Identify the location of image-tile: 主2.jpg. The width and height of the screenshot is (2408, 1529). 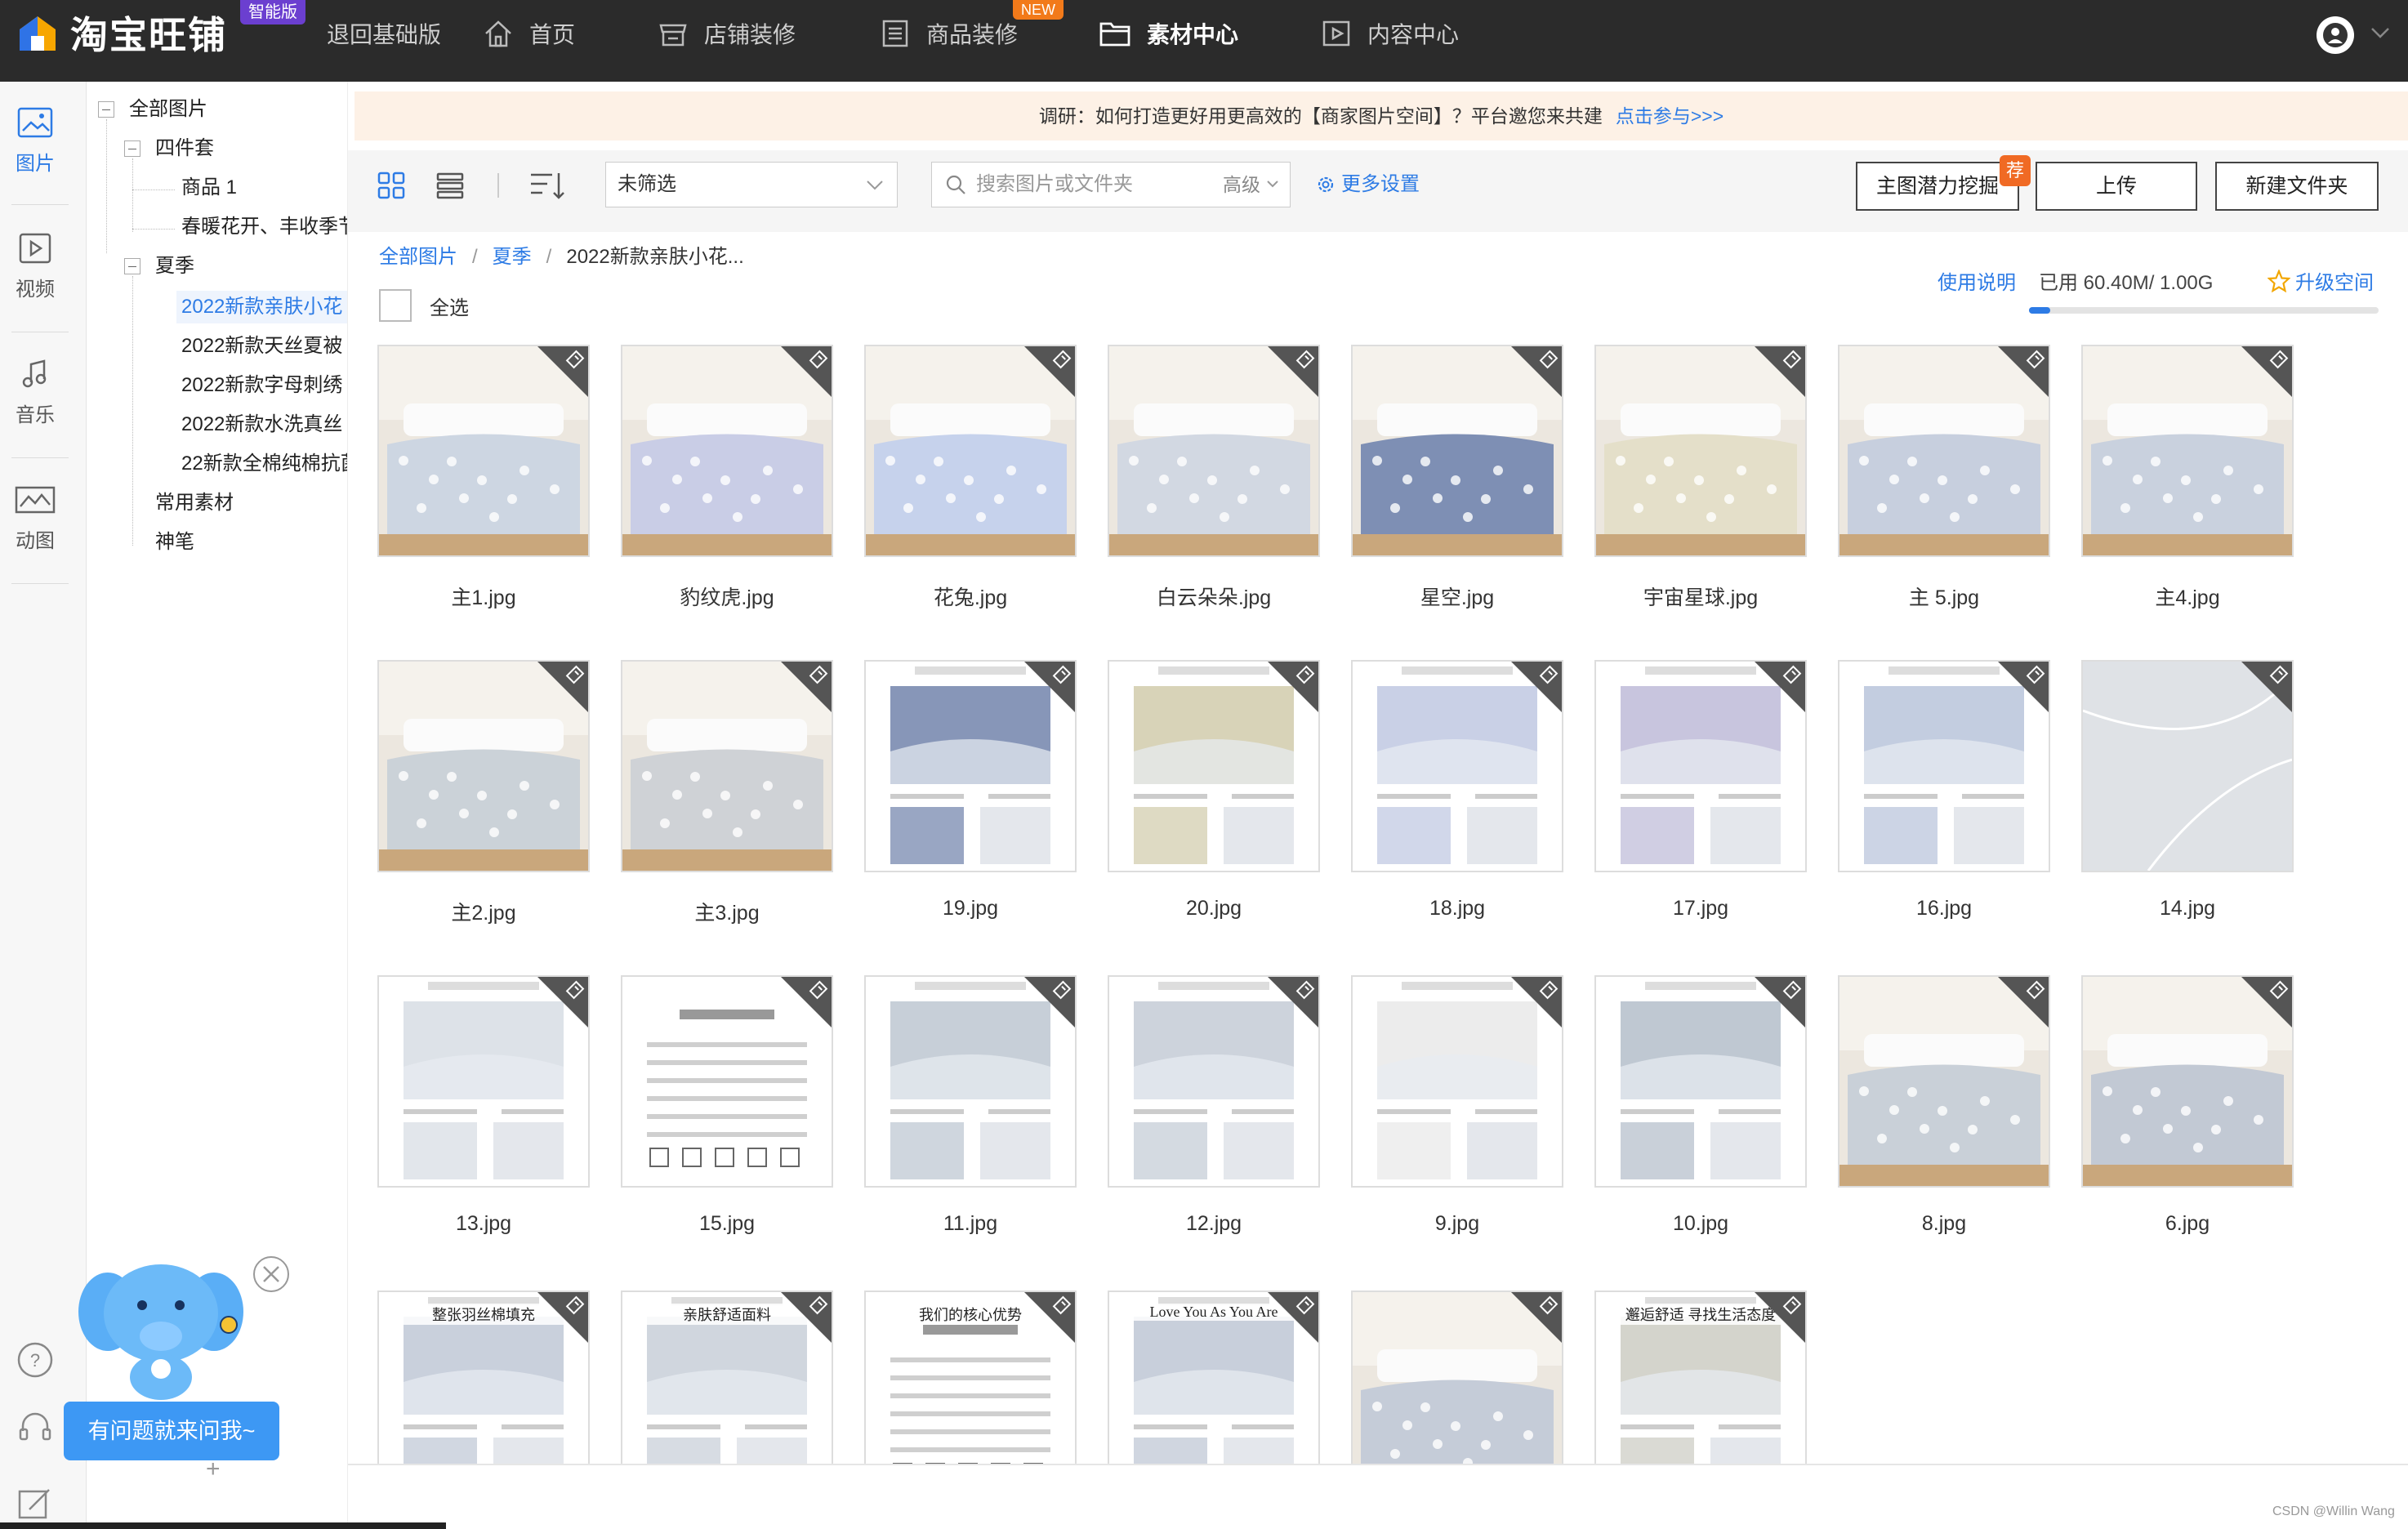
(483, 792).